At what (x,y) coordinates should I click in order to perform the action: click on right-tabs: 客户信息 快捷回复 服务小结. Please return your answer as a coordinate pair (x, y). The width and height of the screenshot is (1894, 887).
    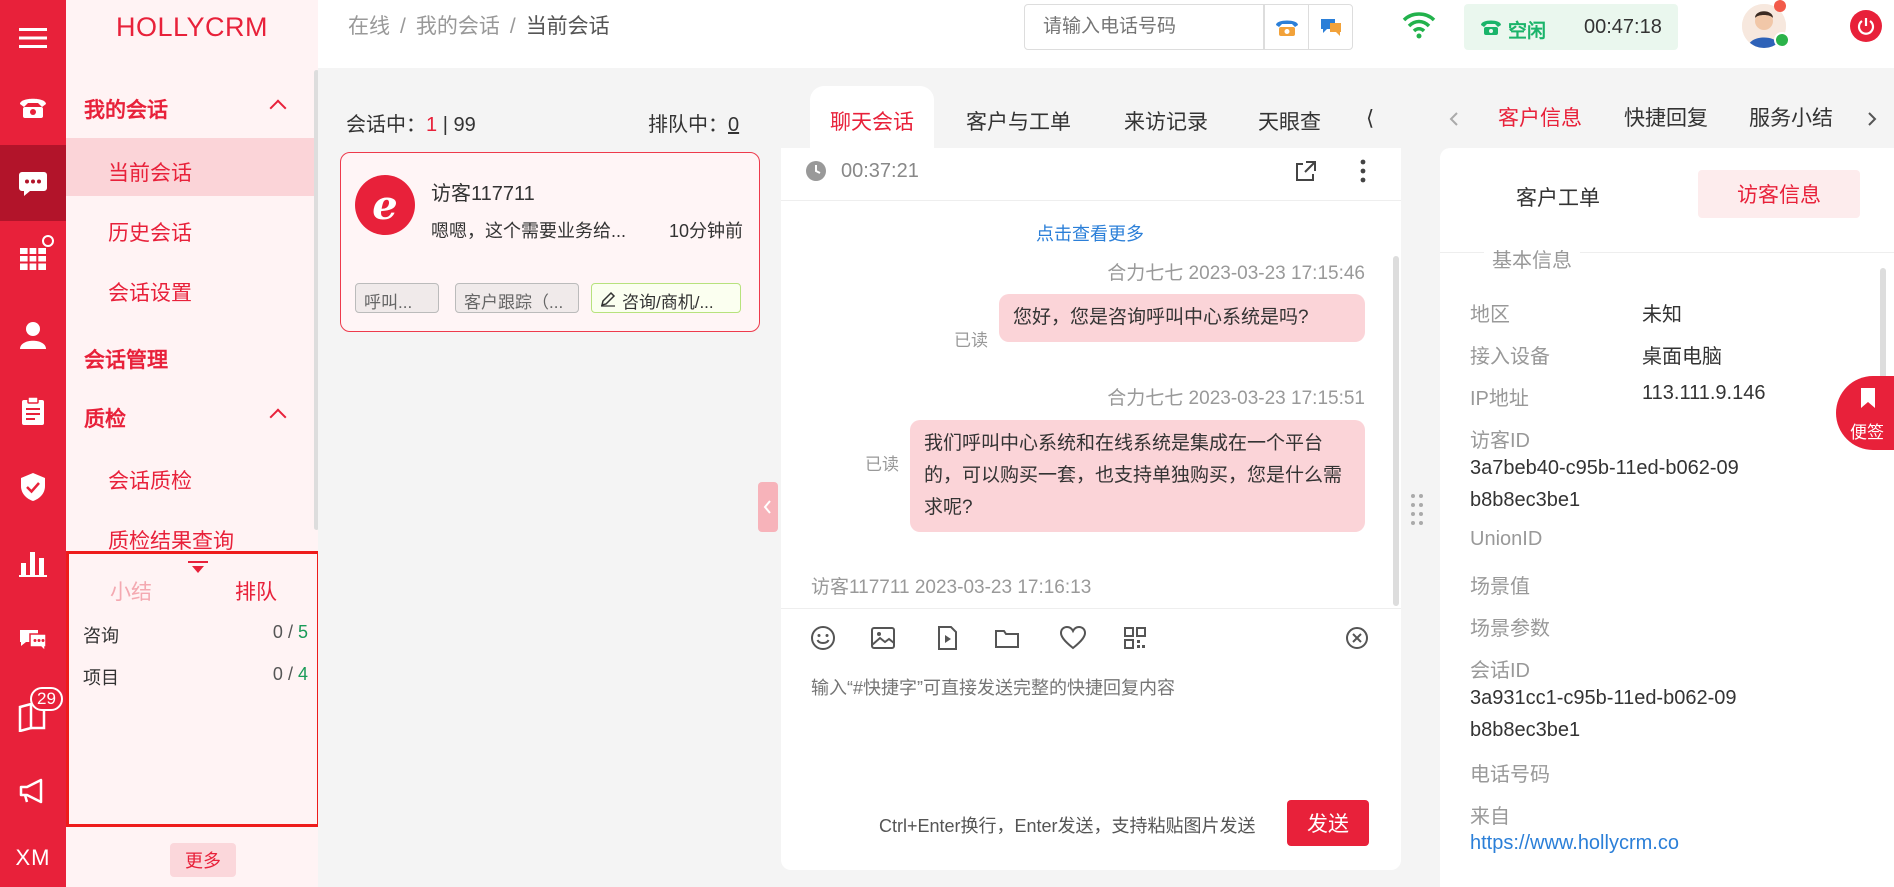
    Looking at the image, I should click on (1665, 118).